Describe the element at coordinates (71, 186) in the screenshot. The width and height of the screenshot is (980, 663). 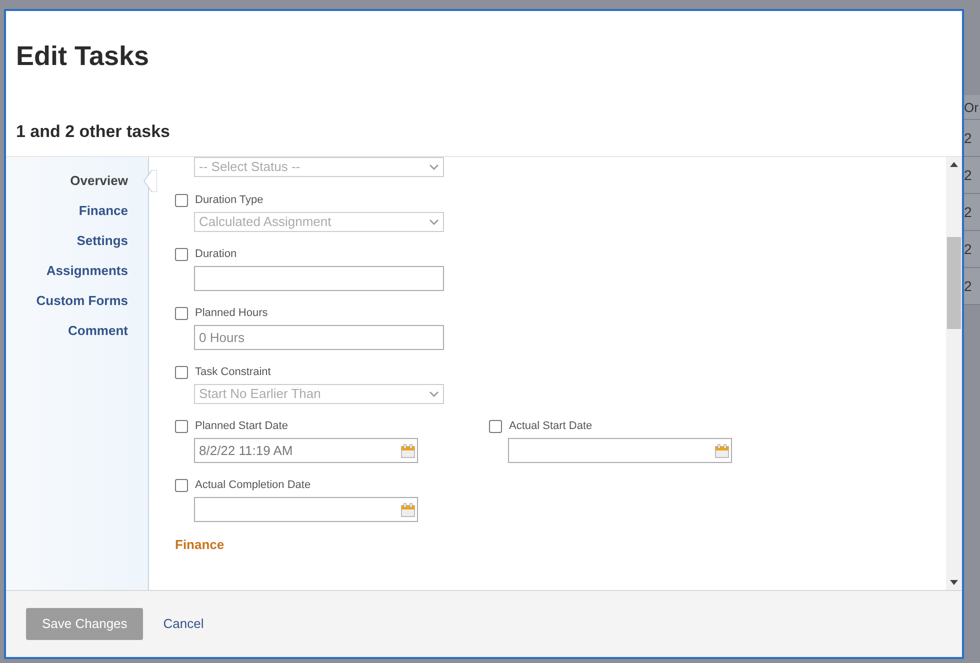
I see `sidebar-item: Overview` at that location.